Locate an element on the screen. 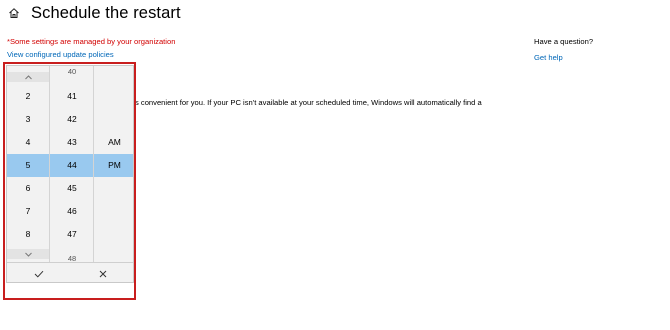  hour-option: 2 is located at coordinates (28, 96).